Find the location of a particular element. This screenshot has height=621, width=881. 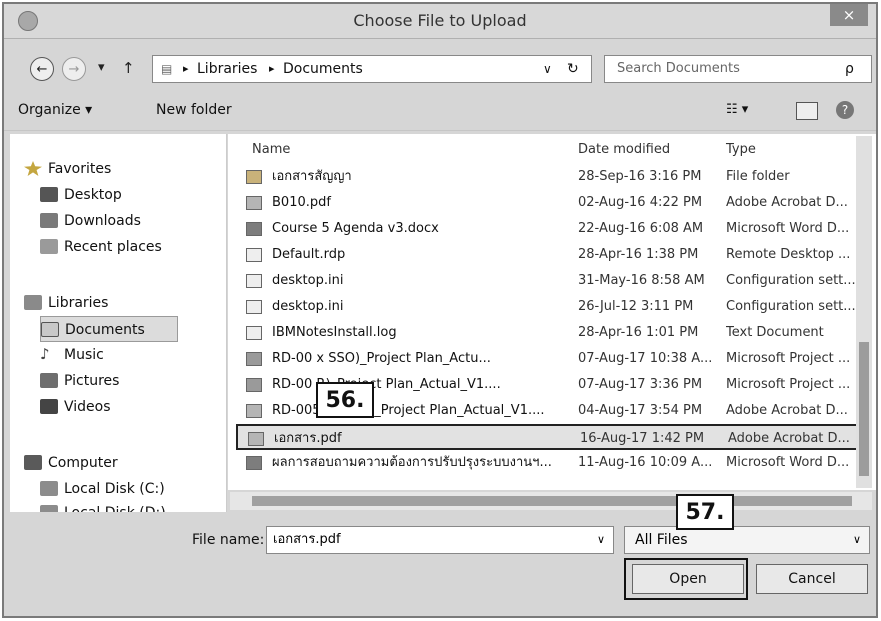

view-options-icon: ☷ ▾ is located at coordinates (737, 110).